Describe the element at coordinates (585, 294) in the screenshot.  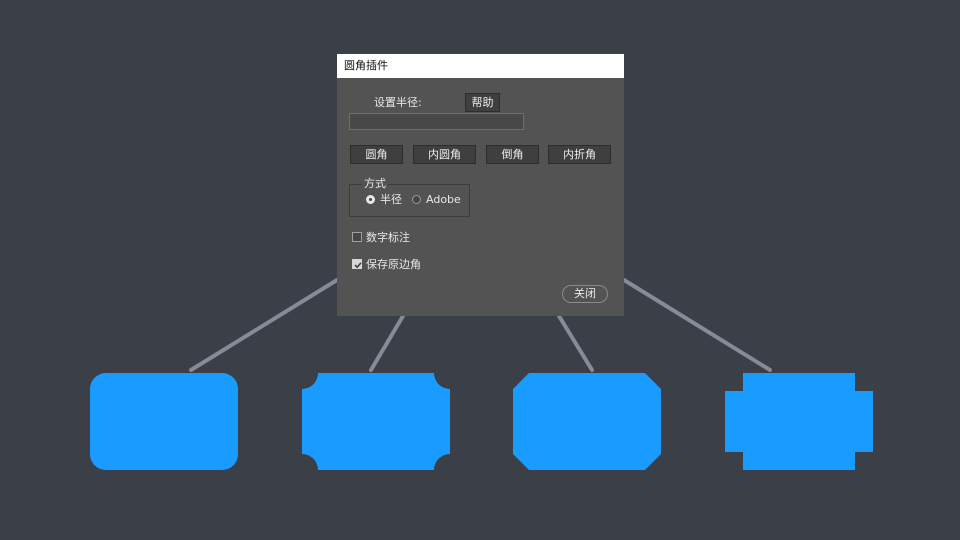
I see `close-button: 关闭` at that location.